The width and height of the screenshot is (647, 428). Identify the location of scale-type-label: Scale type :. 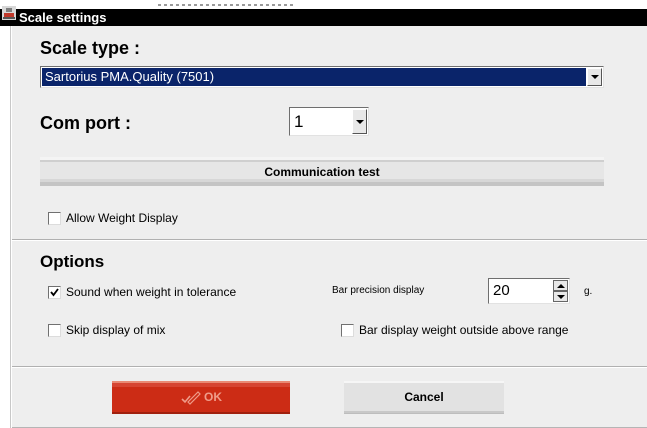
(90, 48).